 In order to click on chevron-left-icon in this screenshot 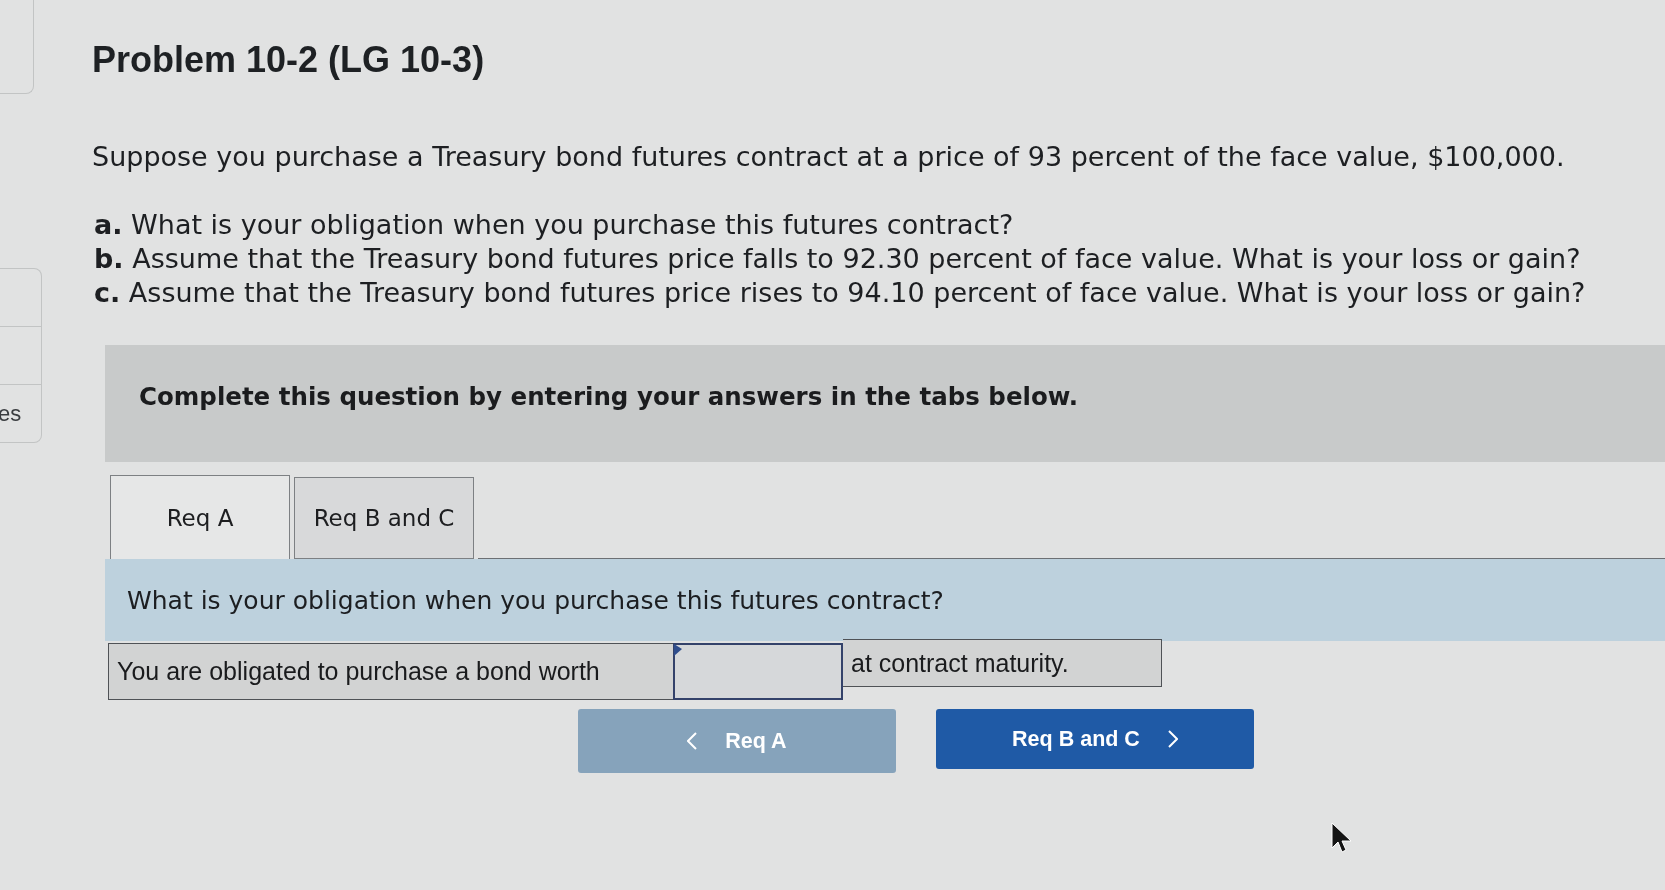, I will do `click(692, 741)`.